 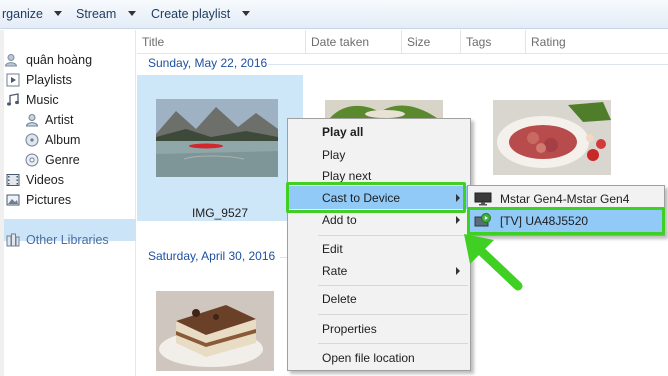 What do you see at coordinates (49, 80) in the screenshot?
I see `nav-playlists-label: Playlists` at bounding box center [49, 80].